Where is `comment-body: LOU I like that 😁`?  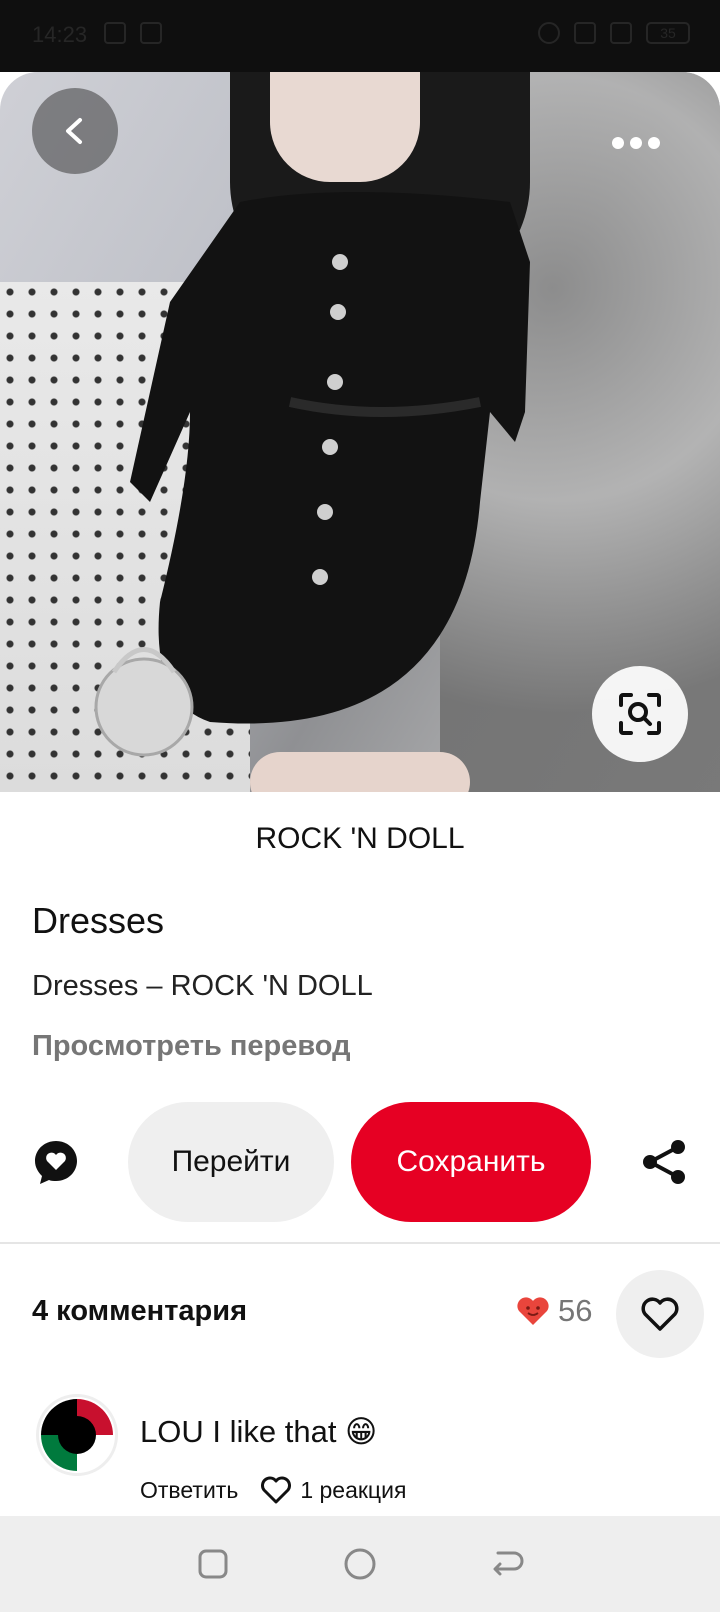 comment-body: LOU I like that 😁 is located at coordinates (258, 1432).